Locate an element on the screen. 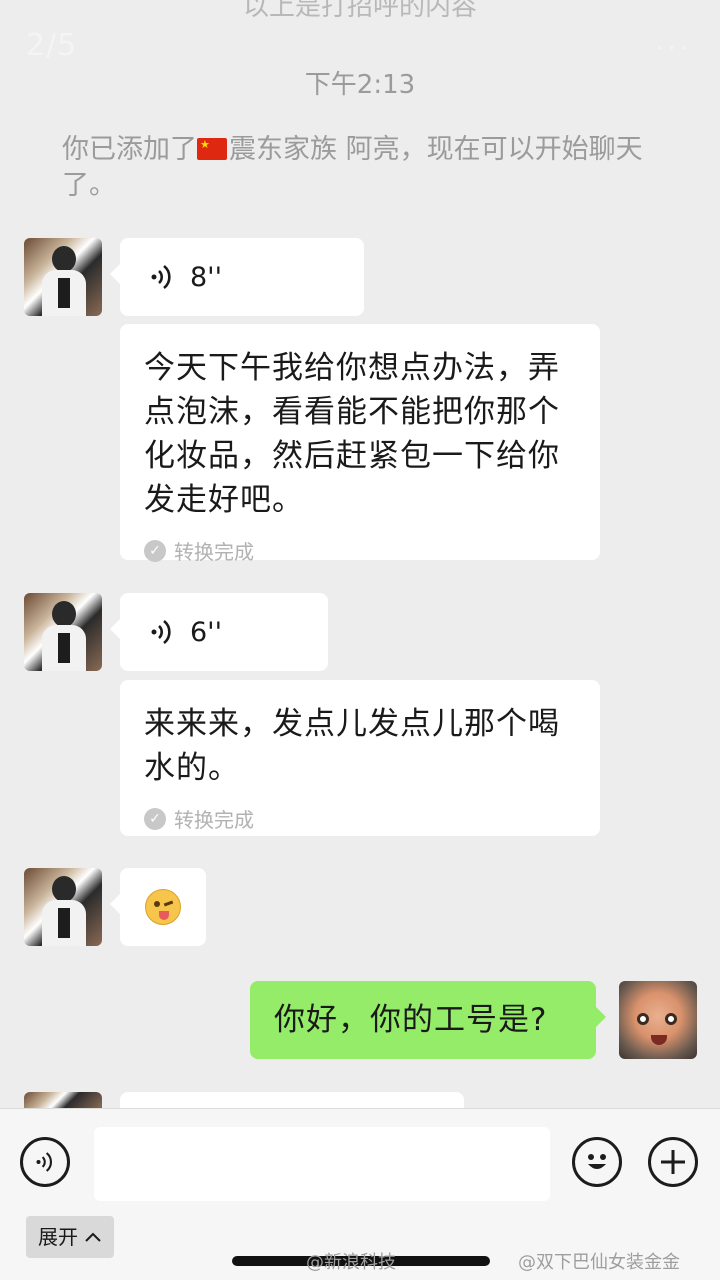 This screenshot has width=720, height=1280. system-message: 你已添加了震东家族 阿亮，现在可以开始聊天了。 is located at coordinates (367, 168).